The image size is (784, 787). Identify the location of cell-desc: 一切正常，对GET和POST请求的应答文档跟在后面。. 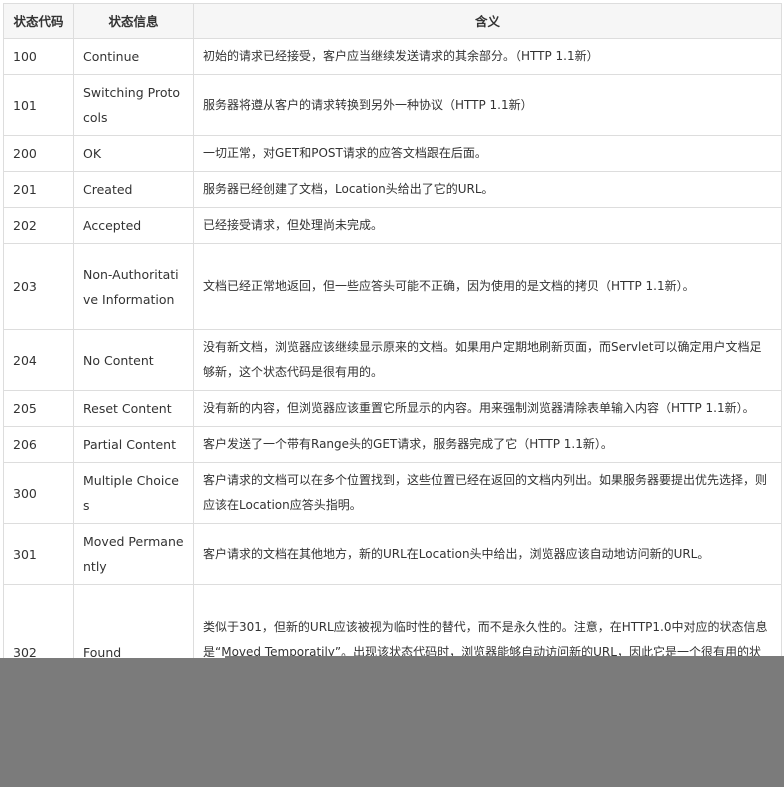
(487, 153).